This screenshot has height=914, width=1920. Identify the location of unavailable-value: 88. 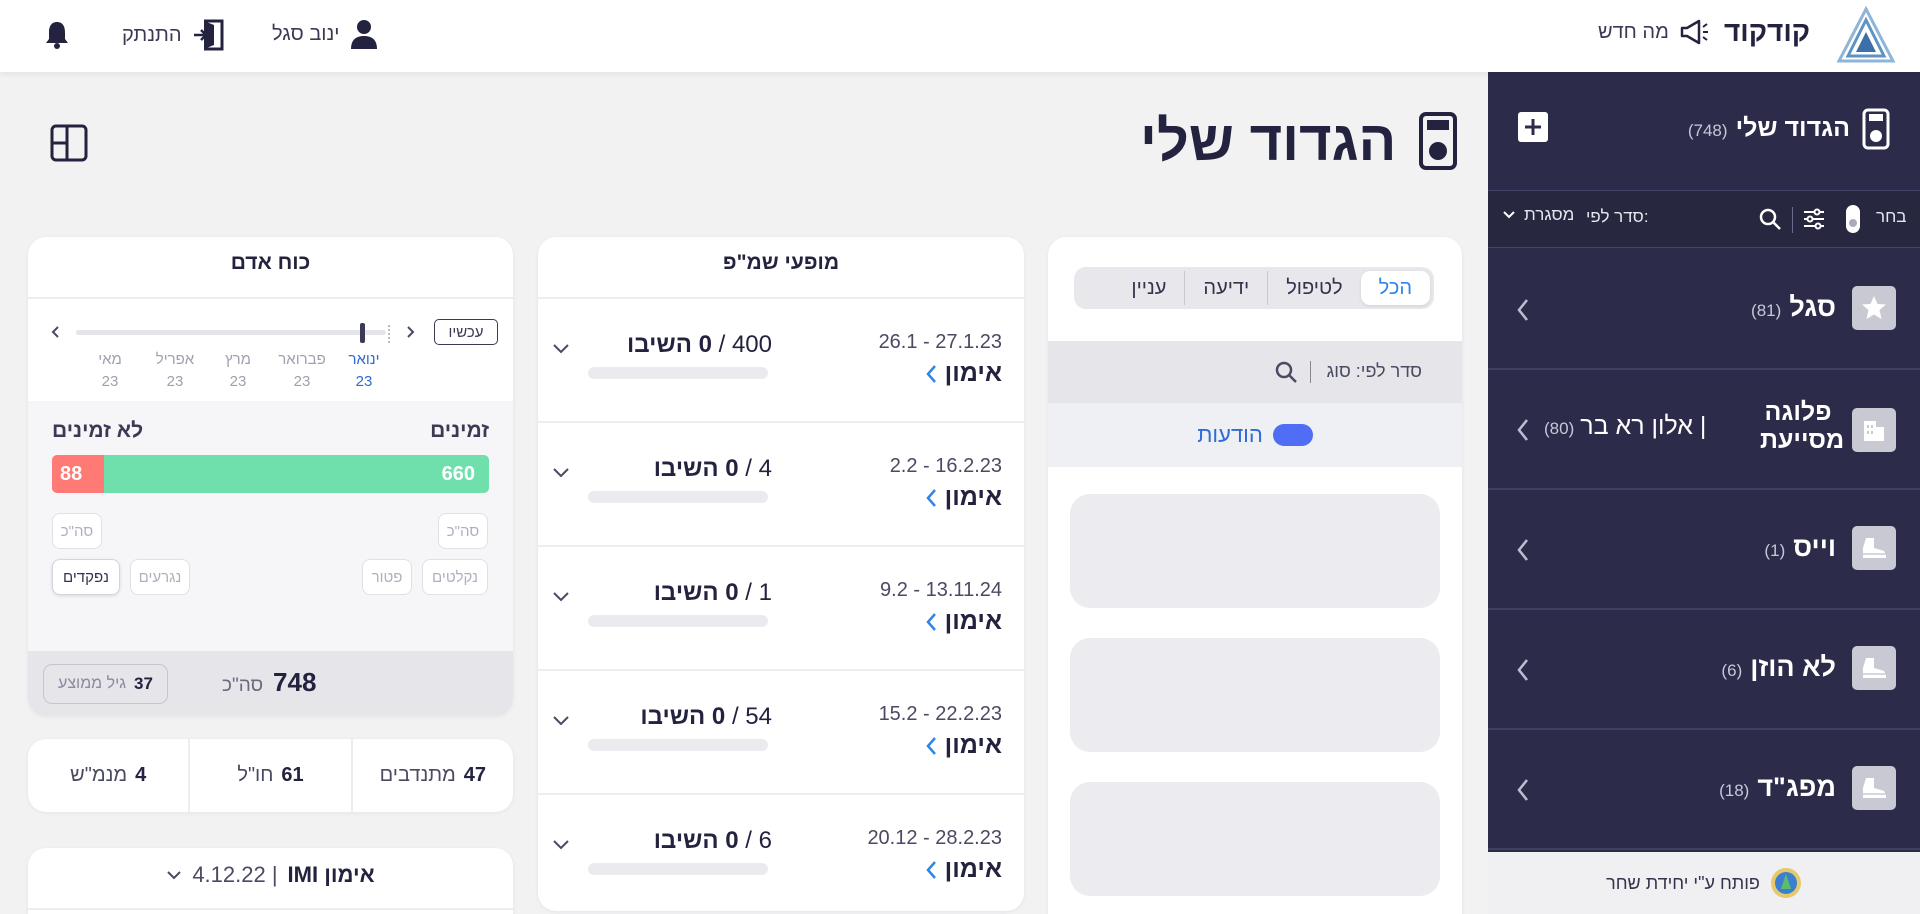
(71, 473).